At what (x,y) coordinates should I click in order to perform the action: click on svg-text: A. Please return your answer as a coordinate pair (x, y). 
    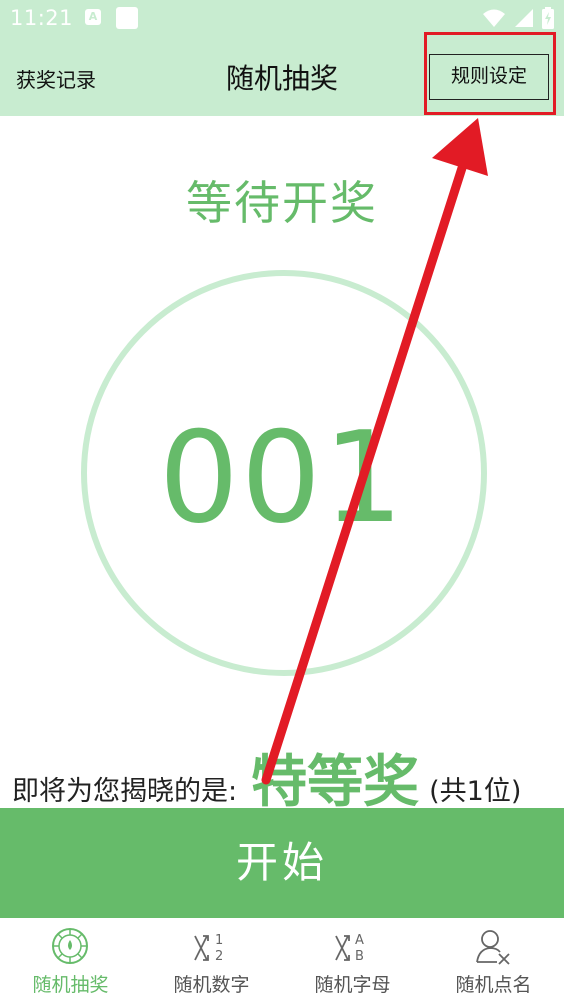
    Looking at the image, I should click on (359, 940).